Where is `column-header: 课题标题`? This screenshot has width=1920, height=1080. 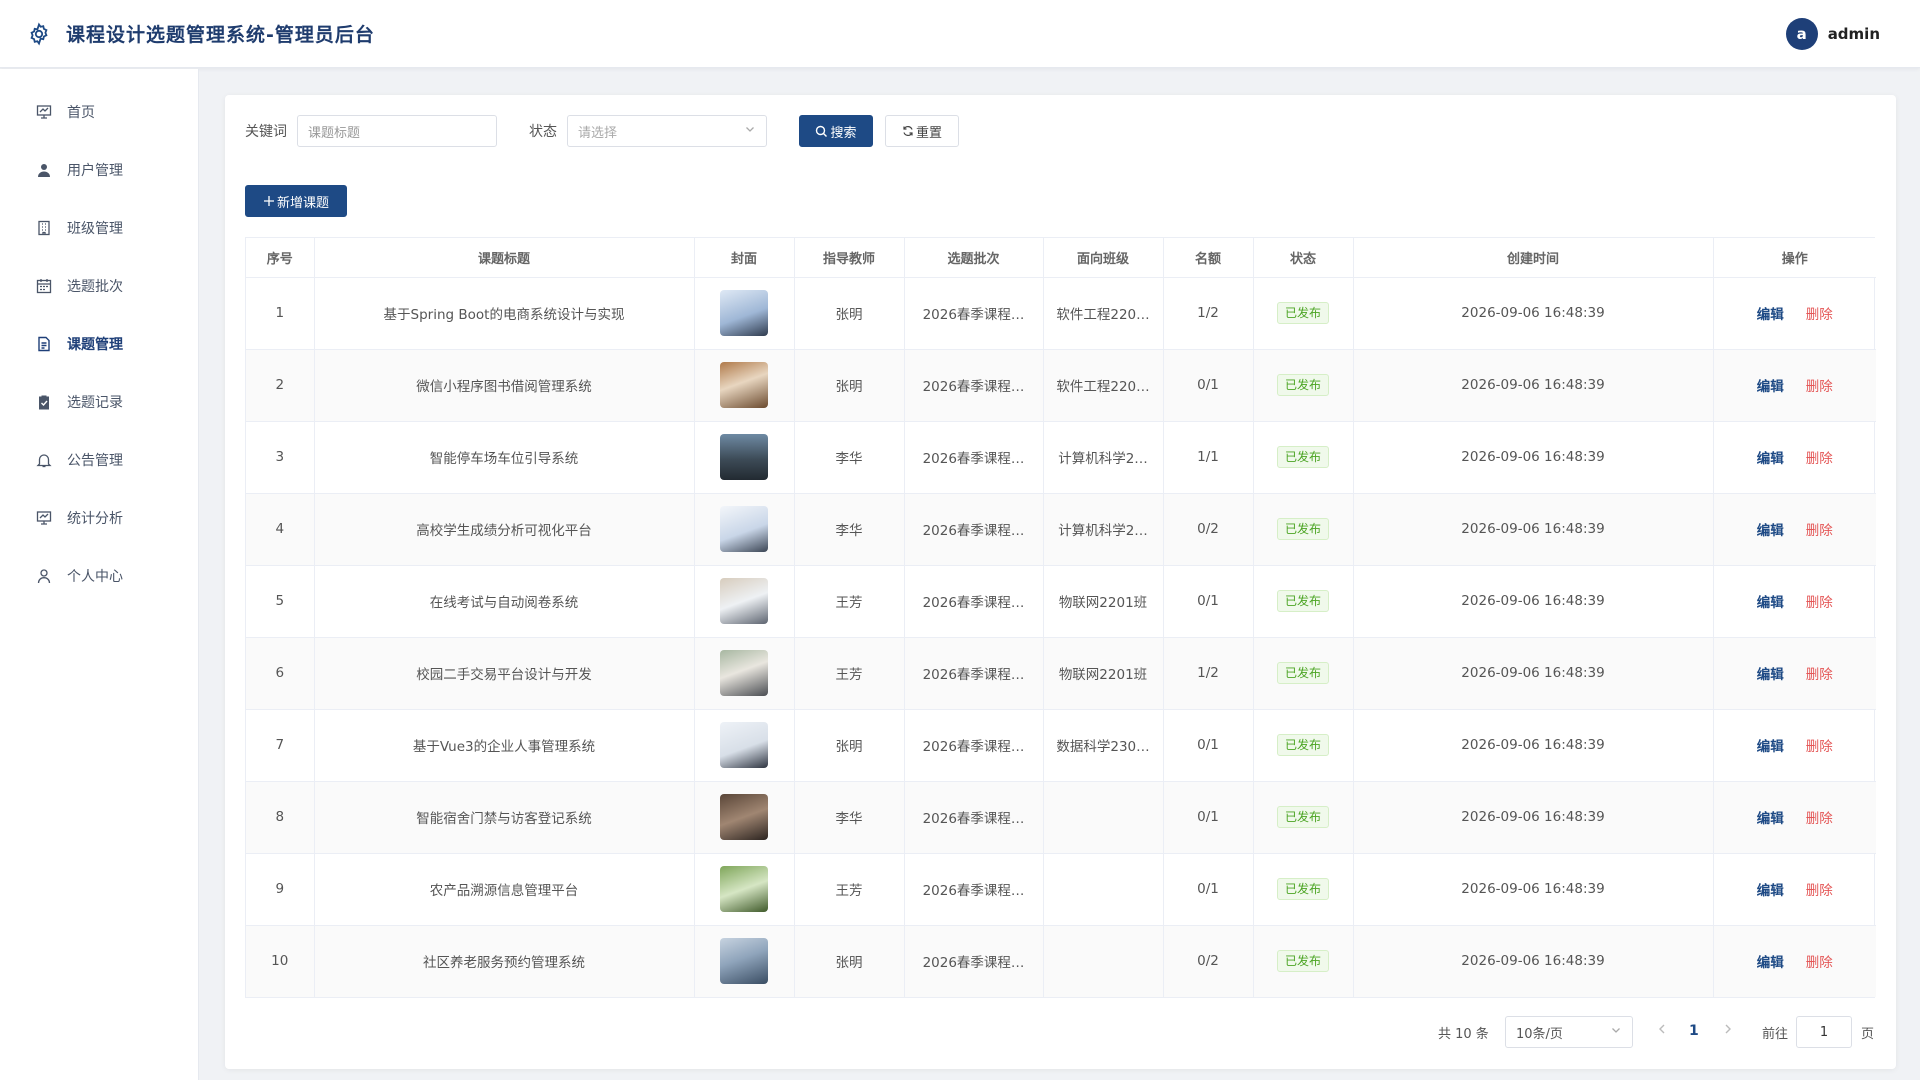
column-header: 课题标题 is located at coordinates (504, 258).